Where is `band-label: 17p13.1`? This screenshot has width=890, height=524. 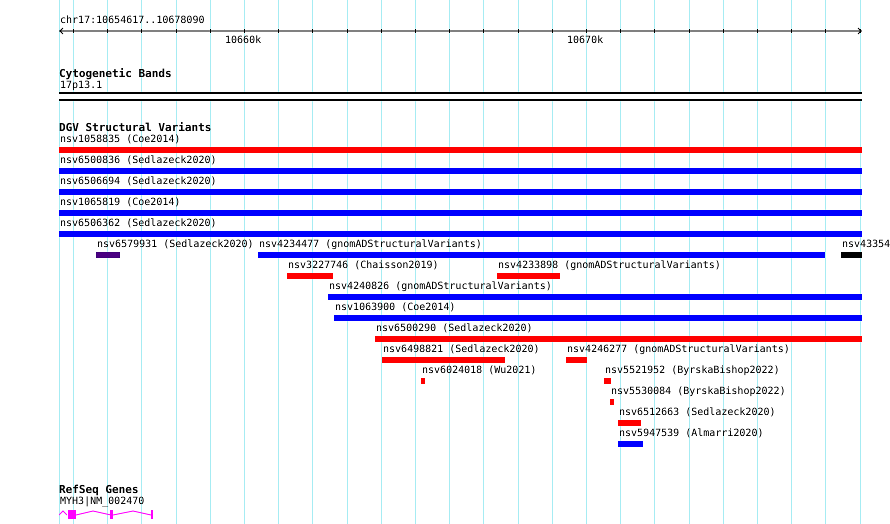 band-label: 17p13.1 is located at coordinates (81, 86).